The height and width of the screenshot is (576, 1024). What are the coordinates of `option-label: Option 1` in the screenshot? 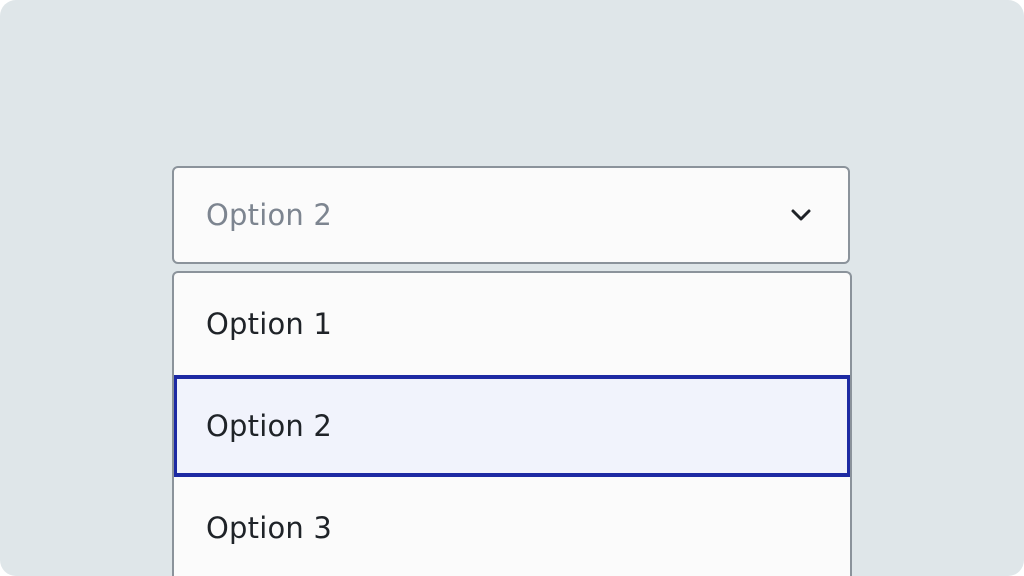 It's located at (269, 324).